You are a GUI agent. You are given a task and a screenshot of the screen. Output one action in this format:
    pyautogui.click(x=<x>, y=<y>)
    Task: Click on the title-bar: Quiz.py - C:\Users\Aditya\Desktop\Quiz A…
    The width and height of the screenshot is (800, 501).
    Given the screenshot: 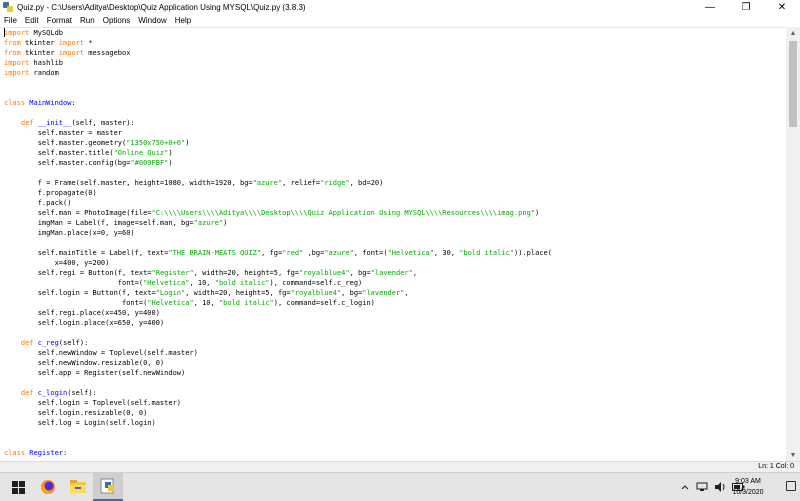 What is the action you would take?
    pyautogui.click(x=400, y=7)
    